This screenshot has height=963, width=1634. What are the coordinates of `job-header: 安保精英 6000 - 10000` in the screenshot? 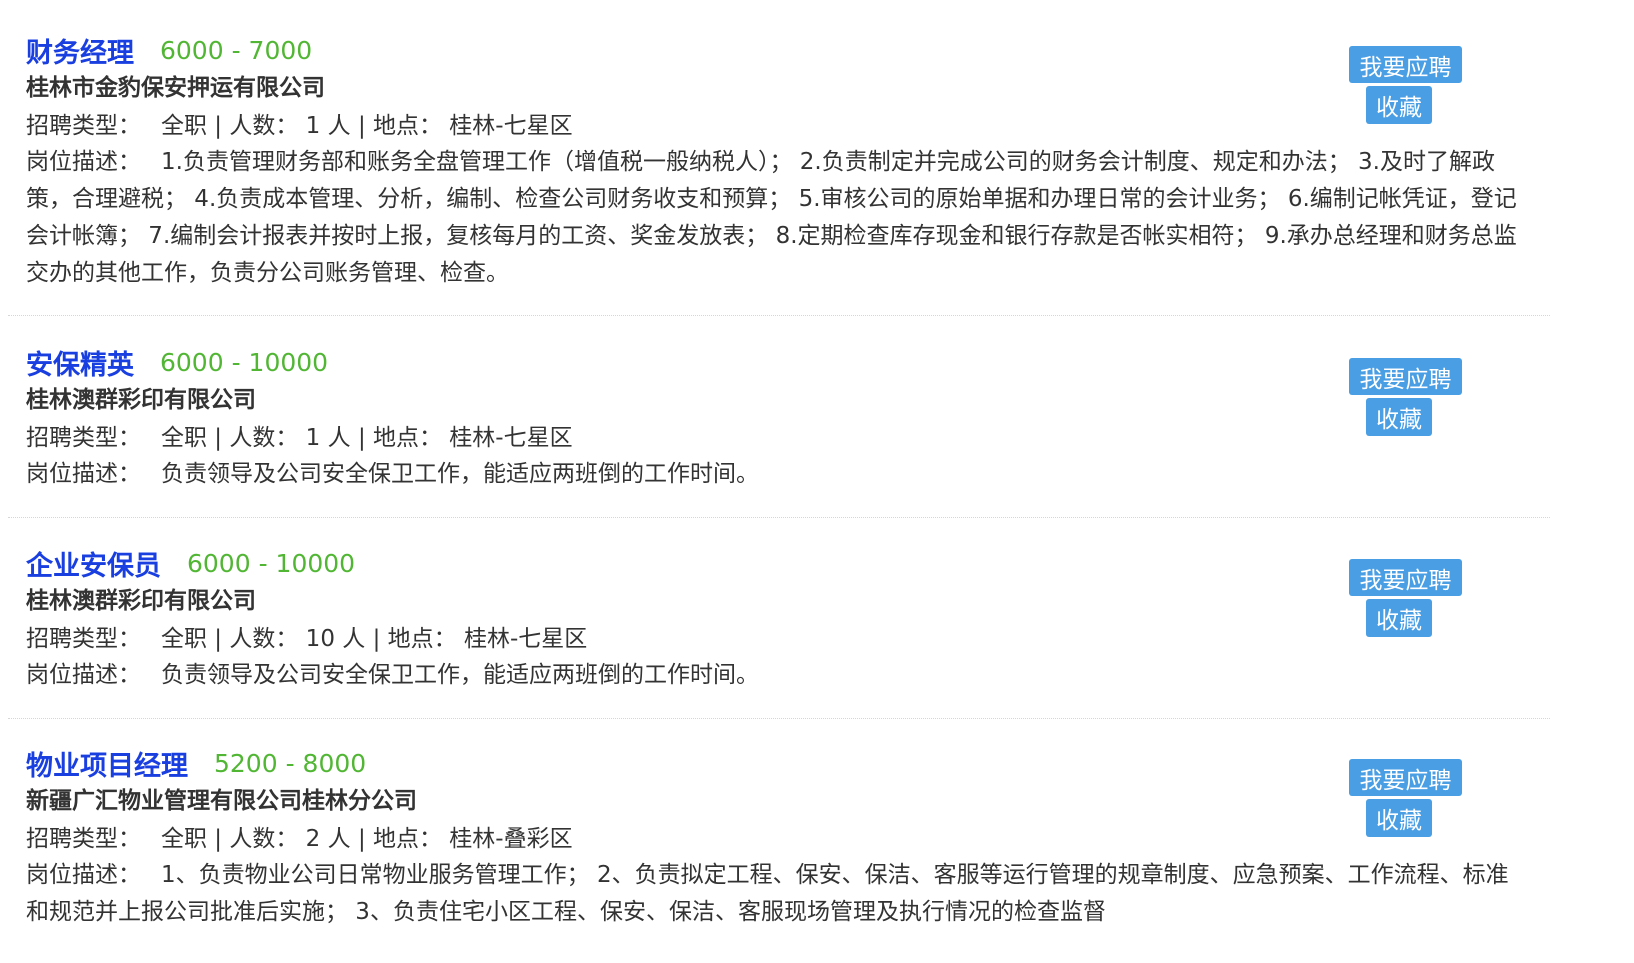 It's located at (177, 362).